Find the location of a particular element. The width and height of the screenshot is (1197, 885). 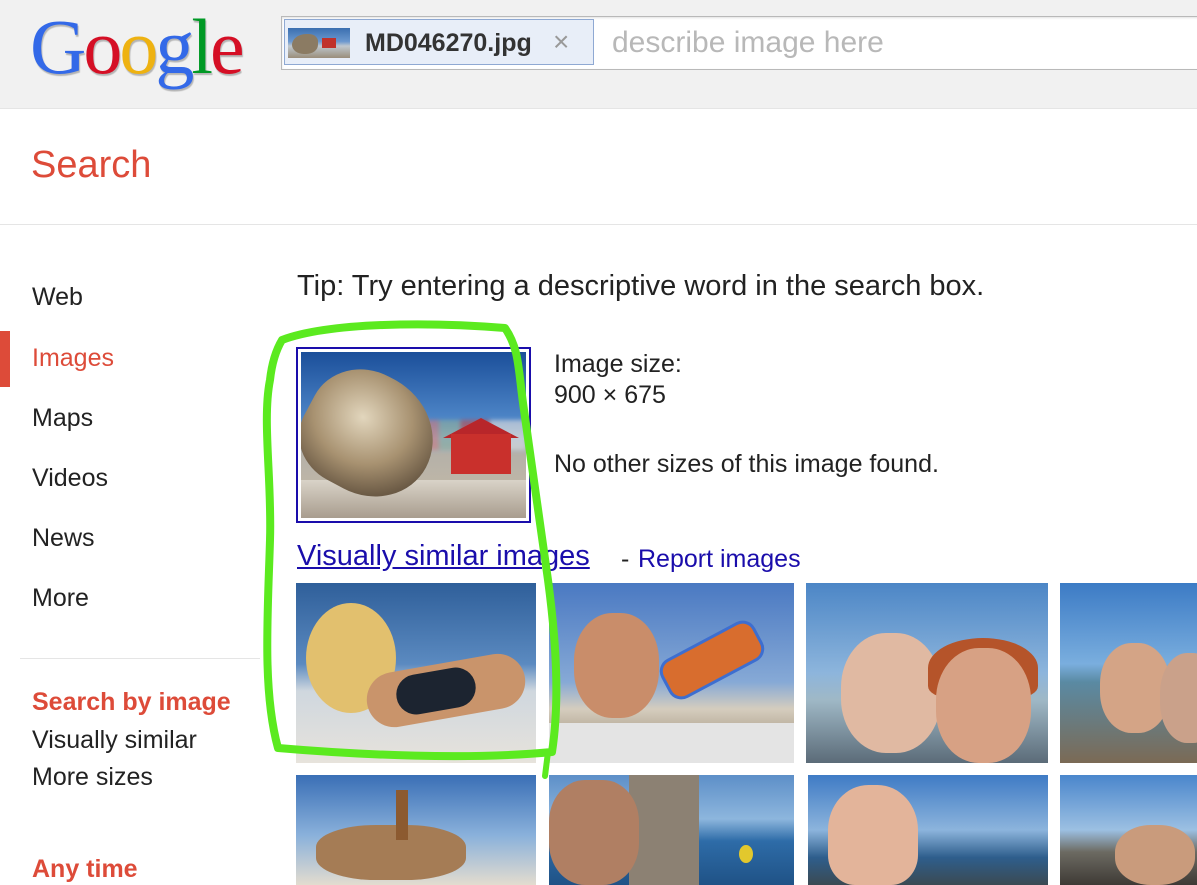

sidebar-divider is located at coordinates (140, 658).